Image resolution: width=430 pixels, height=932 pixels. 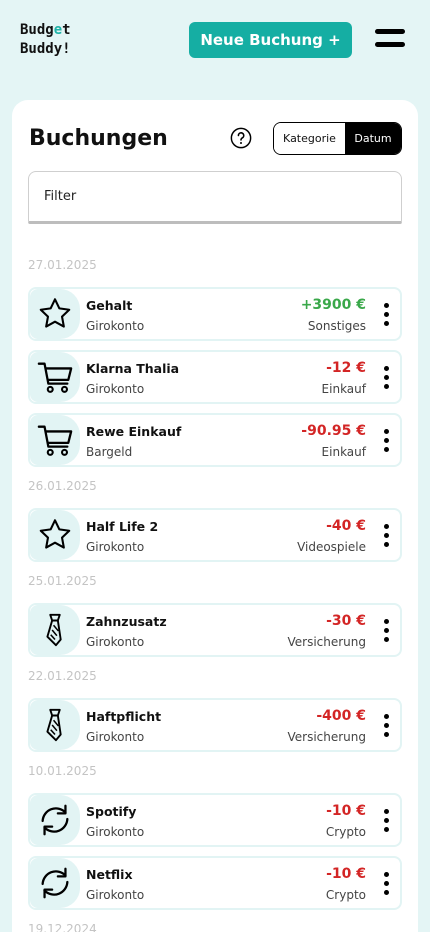 What do you see at coordinates (62, 265) in the screenshot?
I see `date-group-label: 27.01.2025` at bounding box center [62, 265].